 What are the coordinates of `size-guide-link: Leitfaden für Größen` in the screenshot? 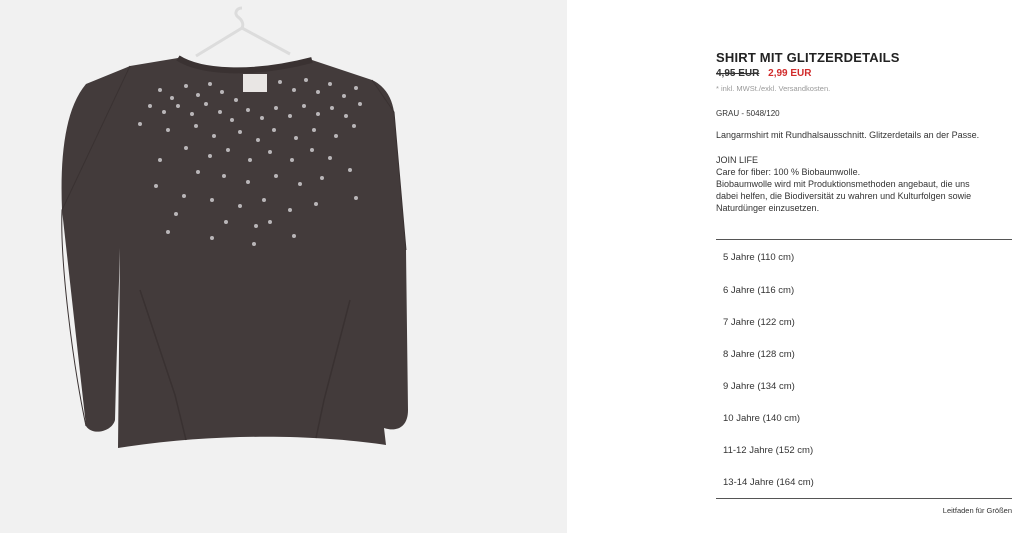 It's located at (977, 510).